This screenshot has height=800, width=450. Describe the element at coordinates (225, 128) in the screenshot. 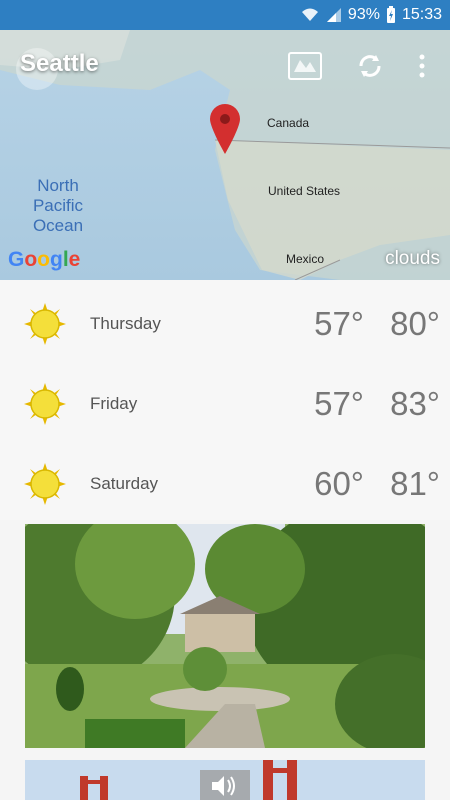

I see `location-pin-icon` at that location.